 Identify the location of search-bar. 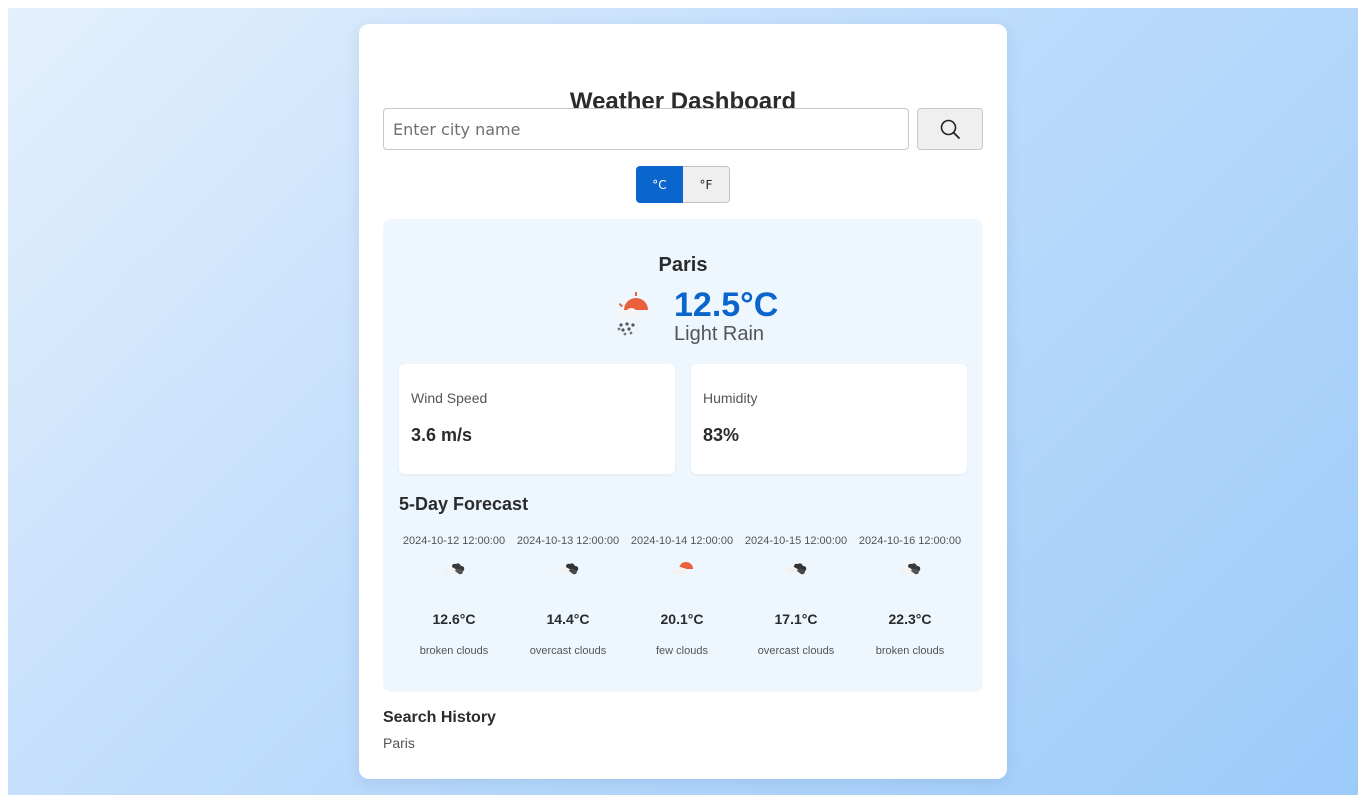
(683, 129).